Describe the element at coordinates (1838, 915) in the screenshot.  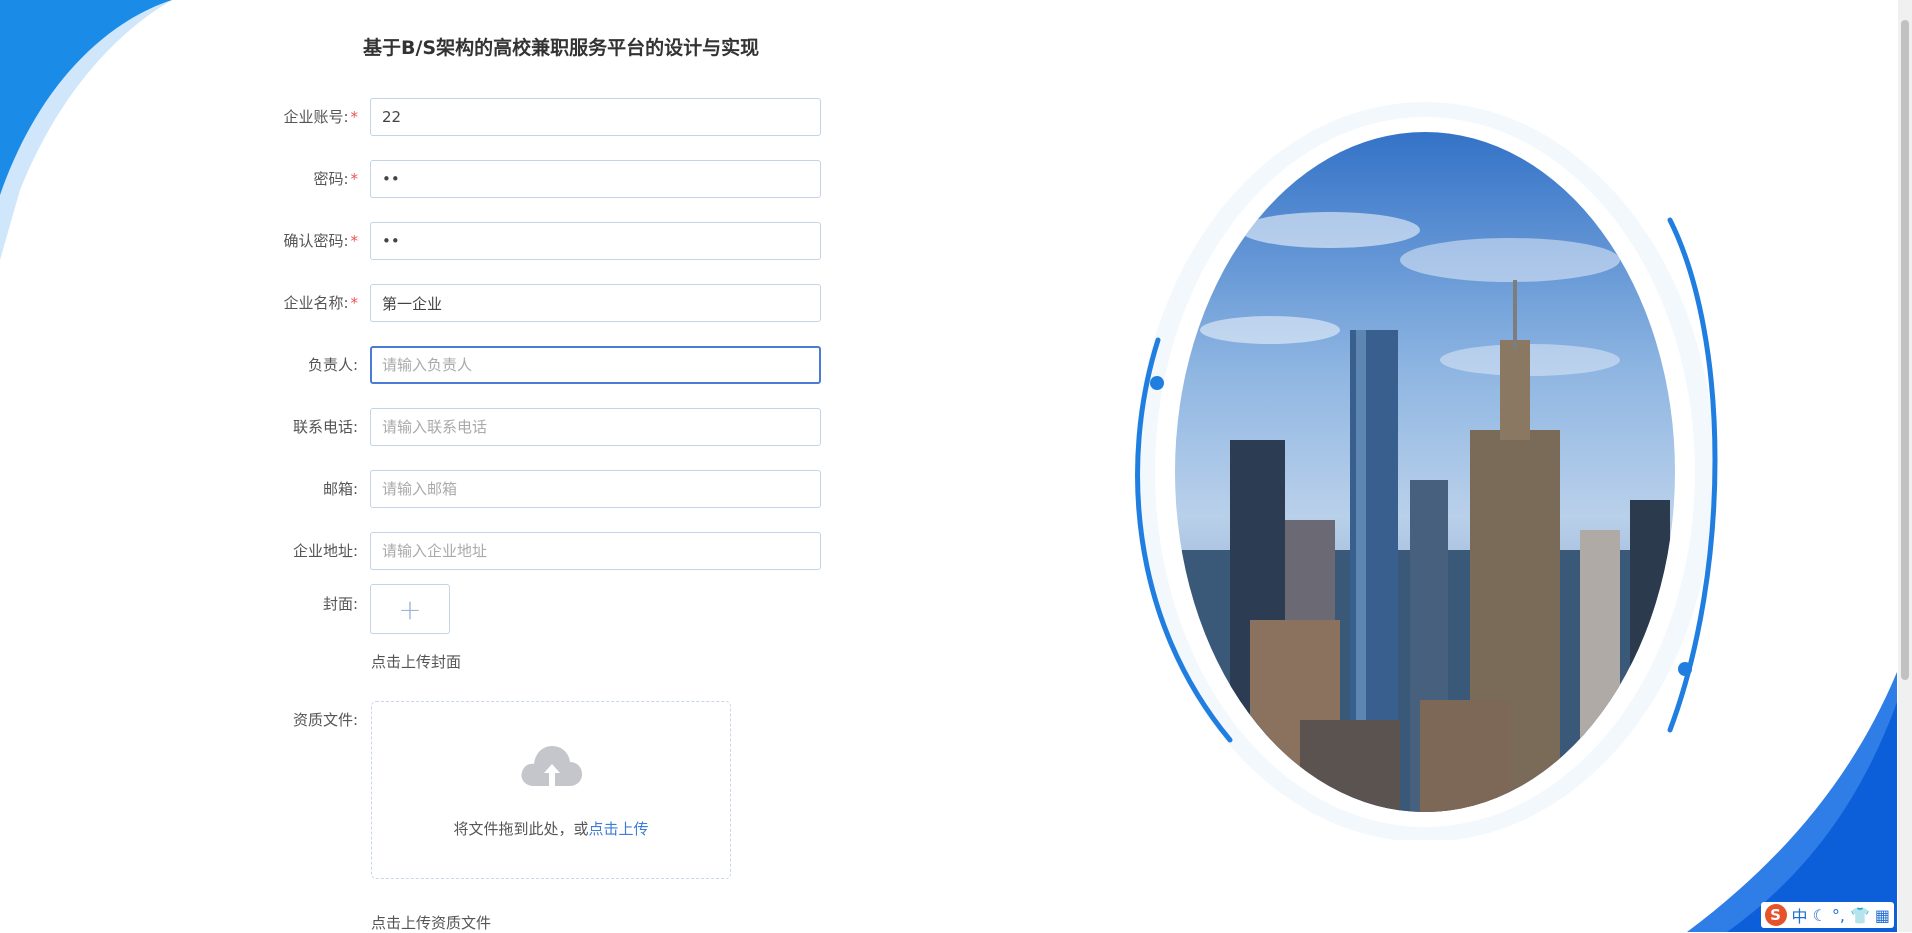
I see `punctuation-icon: °,` at that location.